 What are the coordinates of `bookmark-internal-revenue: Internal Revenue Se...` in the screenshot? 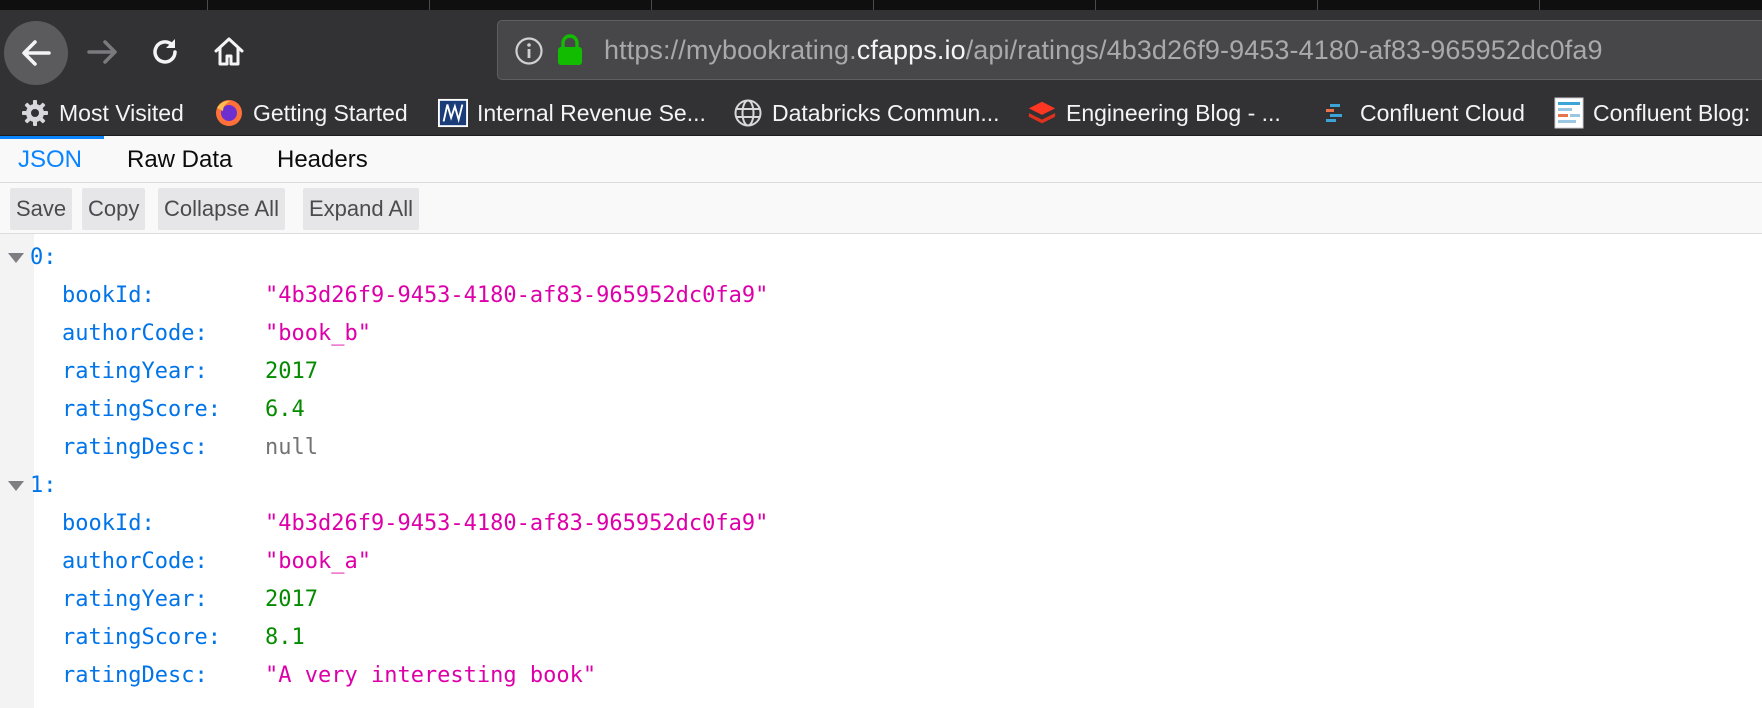 It's located at (572, 113).